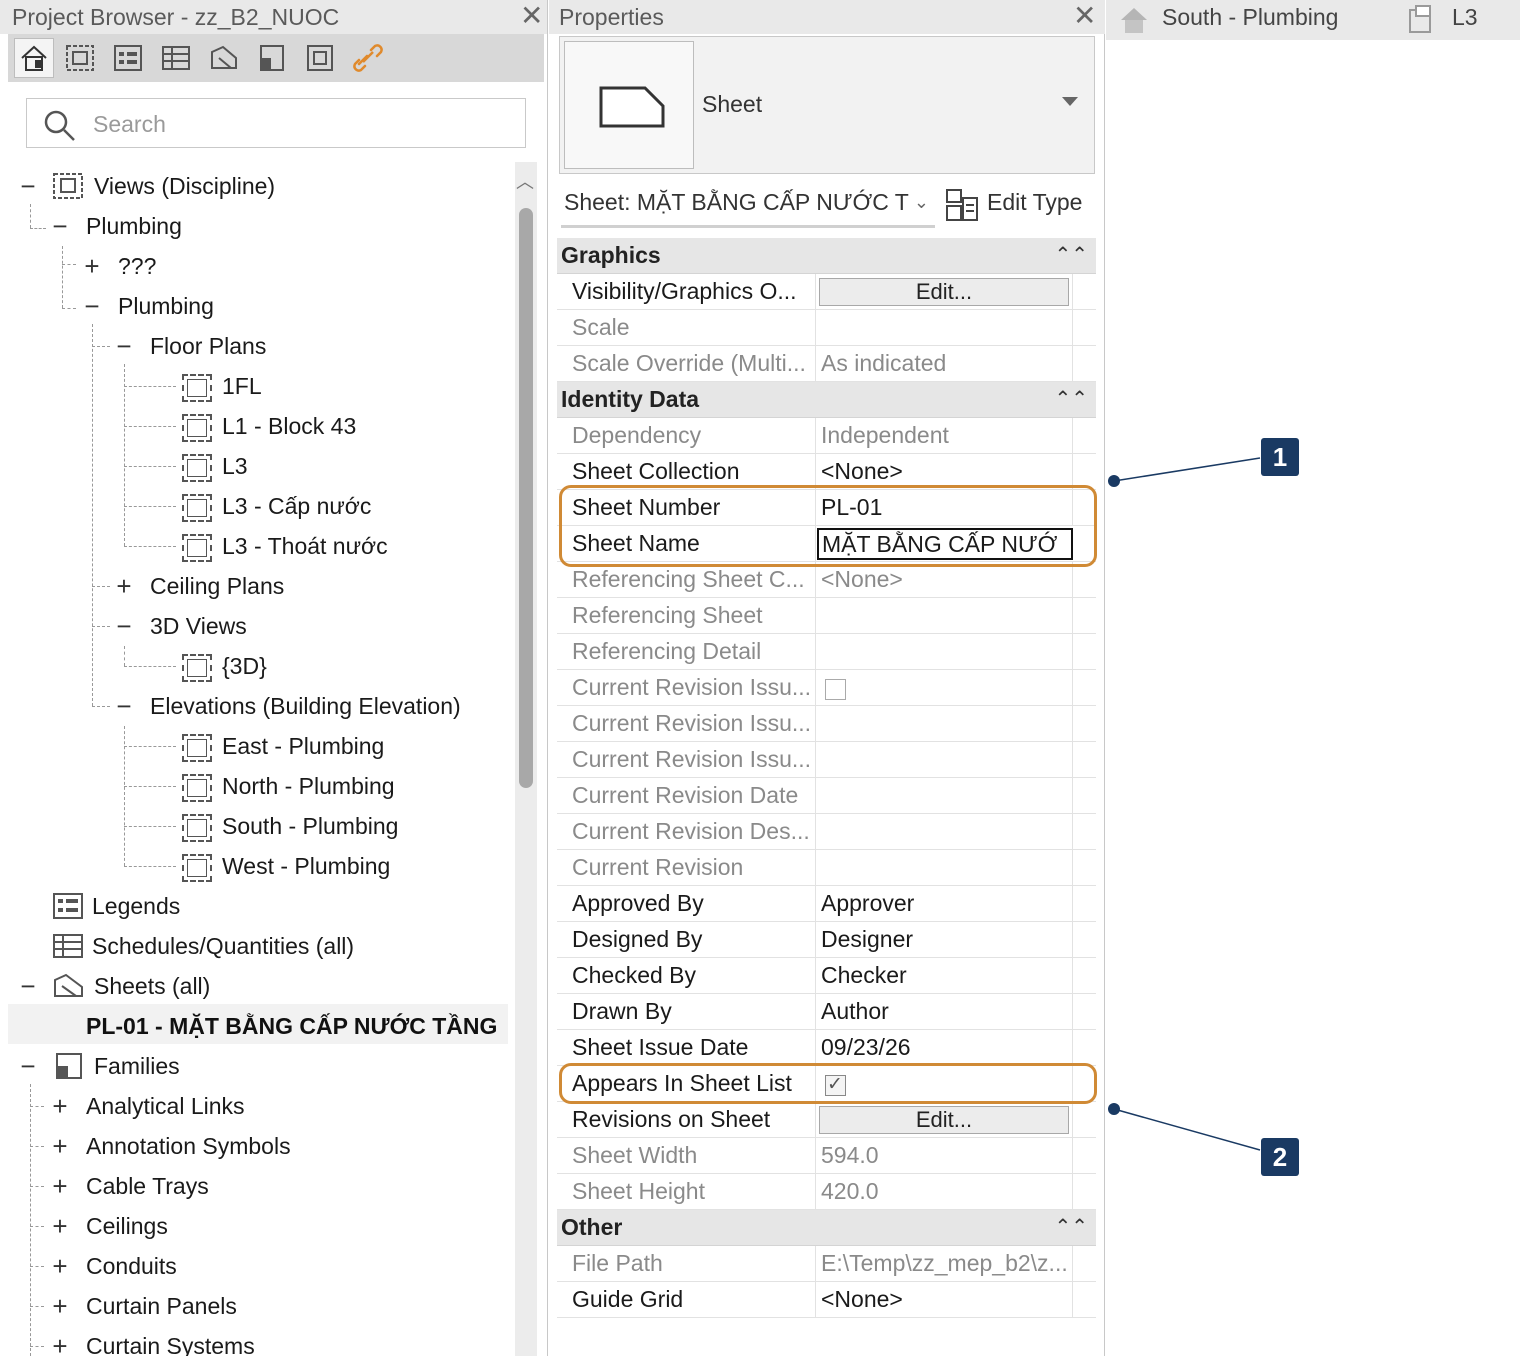  I want to click on families-icon, so click(272, 58).